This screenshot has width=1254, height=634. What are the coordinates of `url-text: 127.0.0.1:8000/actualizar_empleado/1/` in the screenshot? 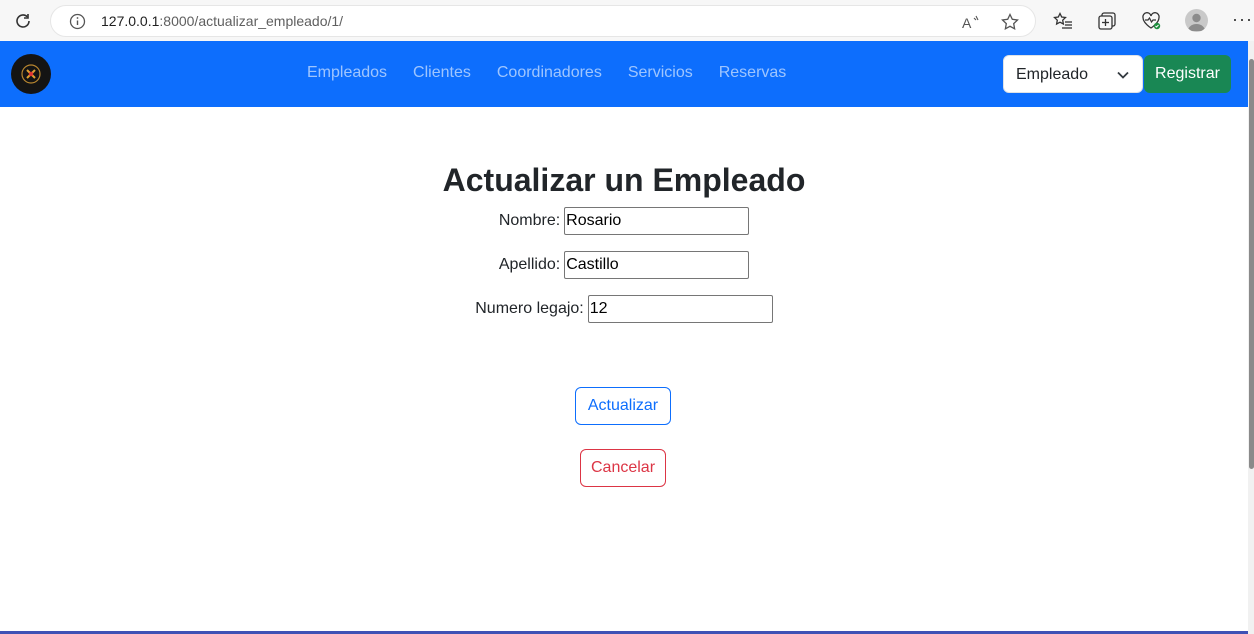 It's located at (222, 21).